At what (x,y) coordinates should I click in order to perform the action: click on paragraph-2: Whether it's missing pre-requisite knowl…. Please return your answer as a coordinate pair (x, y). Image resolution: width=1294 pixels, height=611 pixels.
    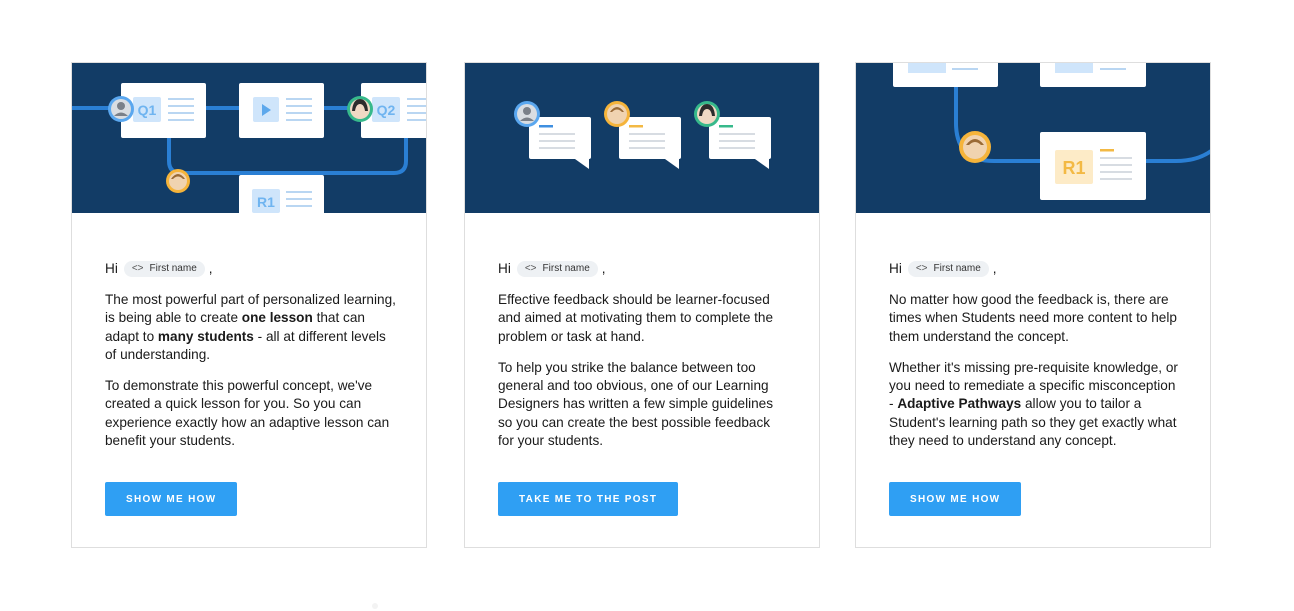
    Looking at the image, I should click on (1033, 404).